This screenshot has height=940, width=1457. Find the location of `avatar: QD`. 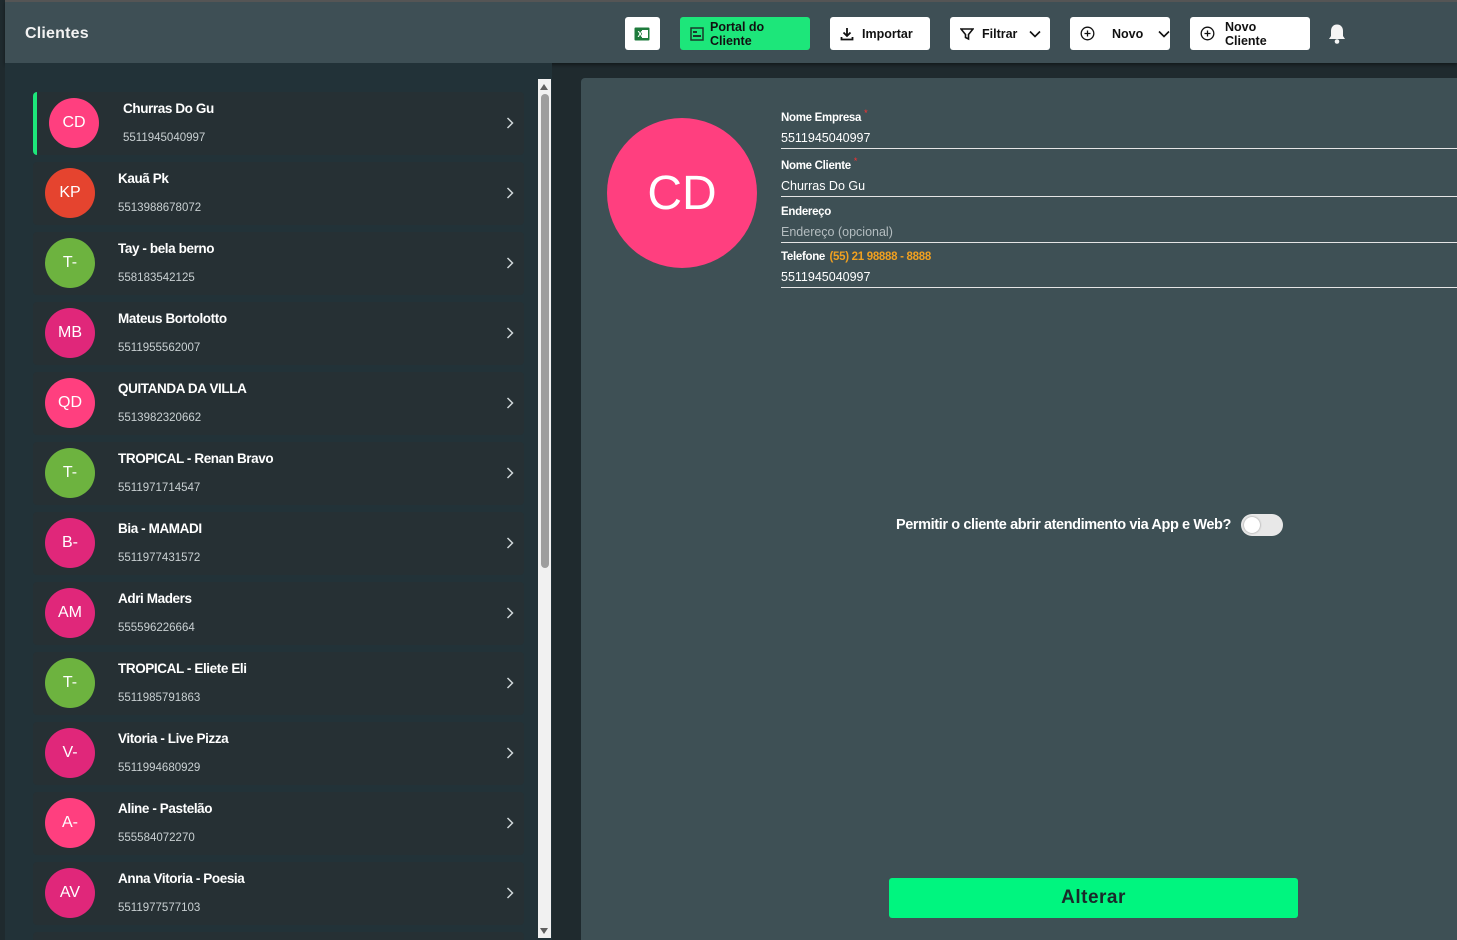

avatar: QD is located at coordinates (70, 403).